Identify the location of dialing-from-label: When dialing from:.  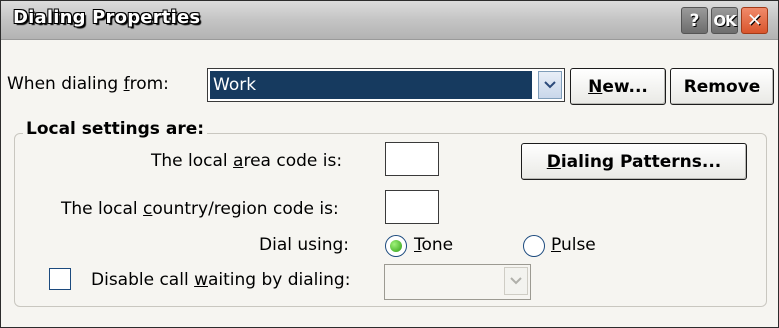
(88, 84).